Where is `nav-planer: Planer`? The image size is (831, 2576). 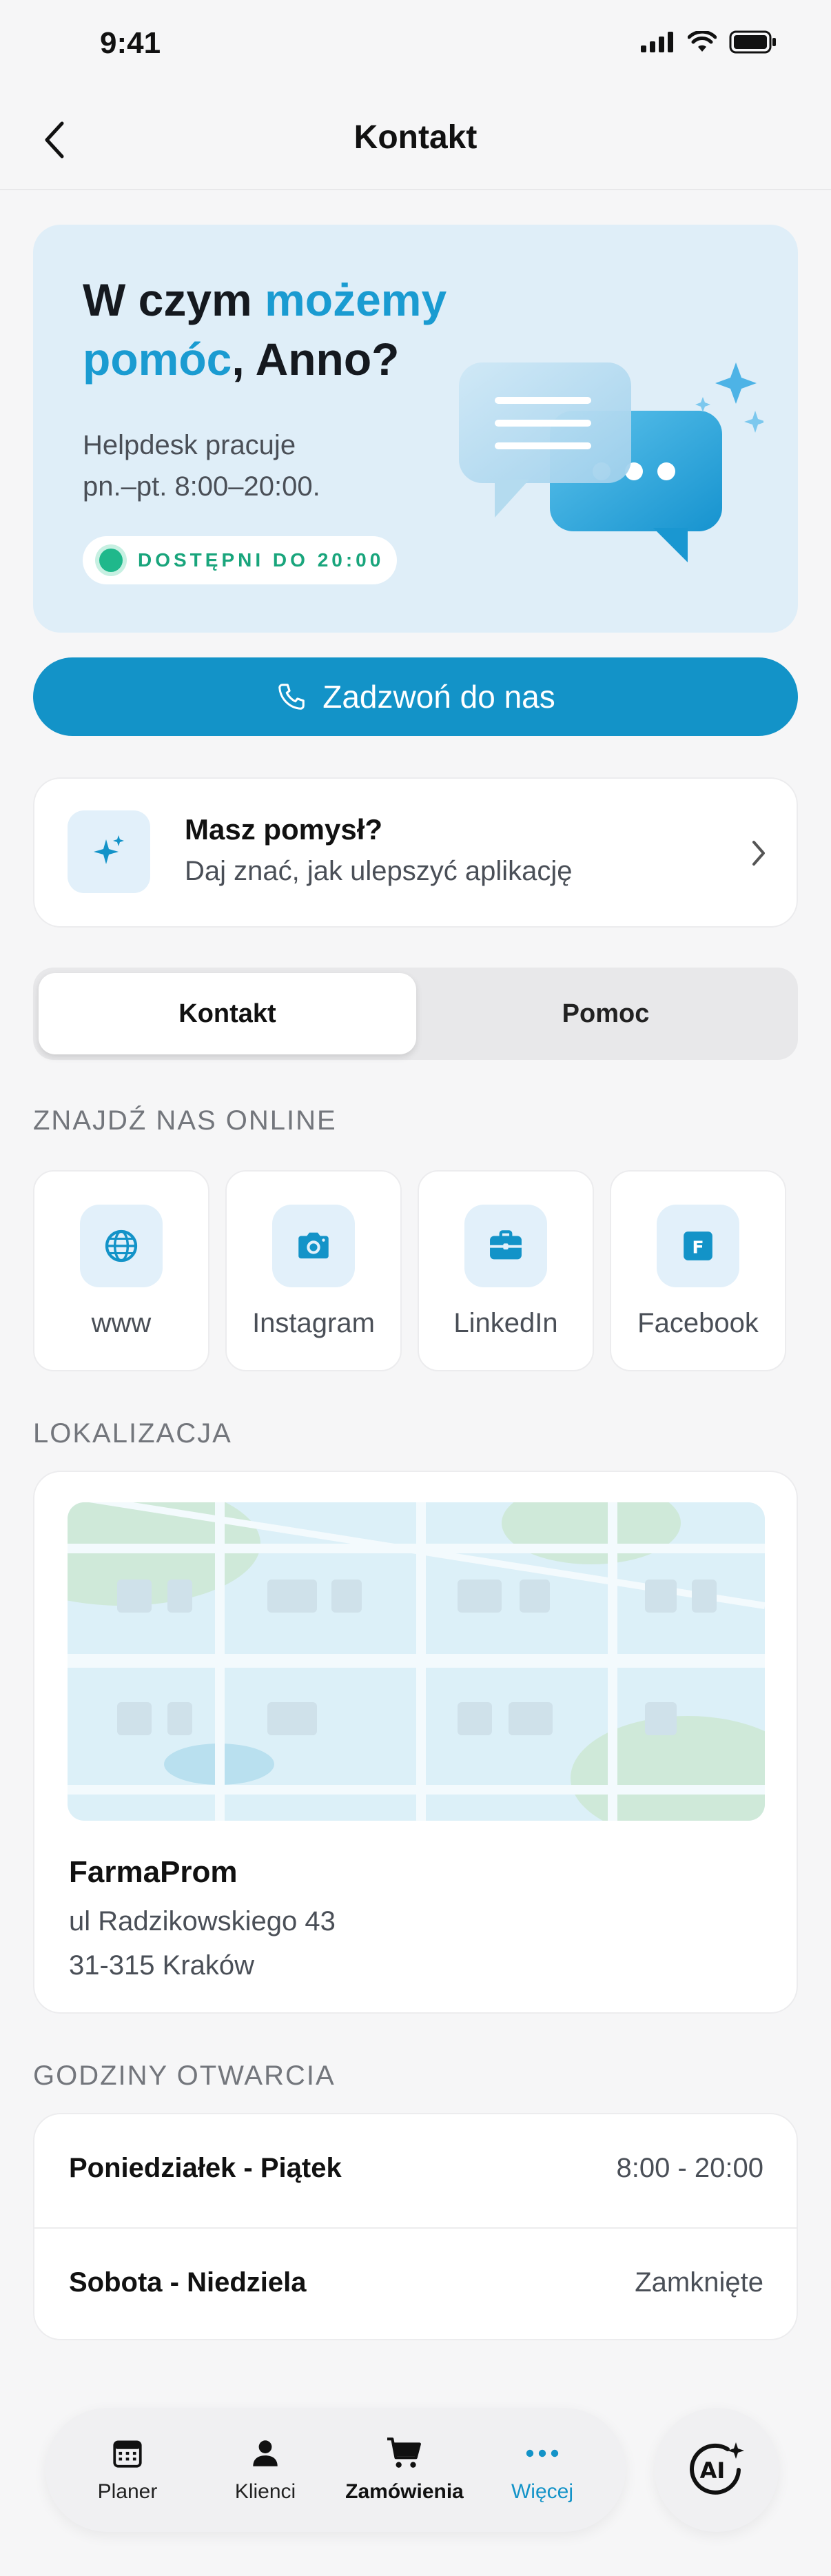
nav-planer: Planer is located at coordinates (127, 2470).